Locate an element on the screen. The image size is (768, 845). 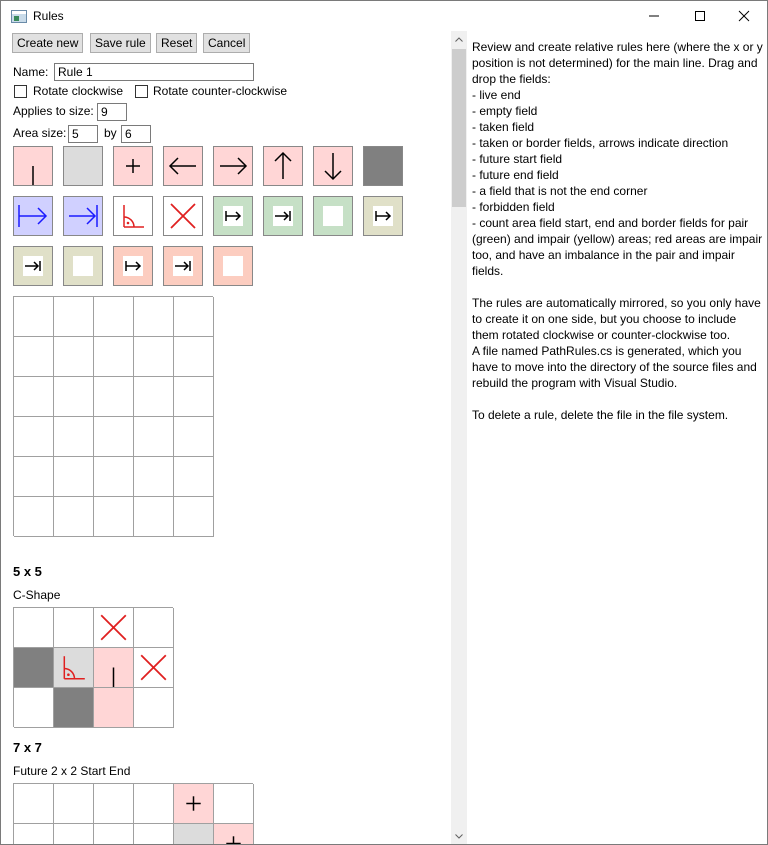
palette-tile-not-end-corner is located at coordinates (133, 216).